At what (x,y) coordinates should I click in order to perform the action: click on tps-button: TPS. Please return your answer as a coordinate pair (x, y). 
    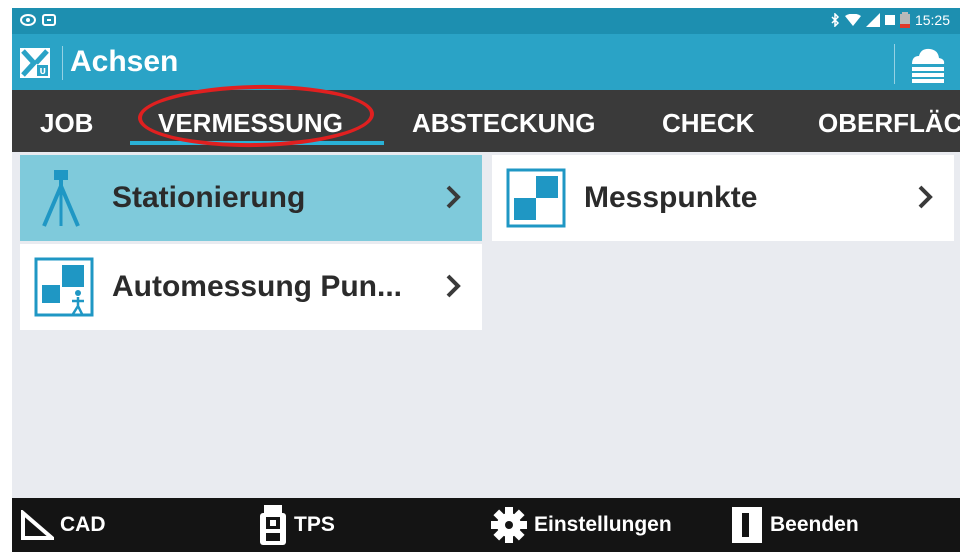
    Looking at the image, I should click on (296, 525).